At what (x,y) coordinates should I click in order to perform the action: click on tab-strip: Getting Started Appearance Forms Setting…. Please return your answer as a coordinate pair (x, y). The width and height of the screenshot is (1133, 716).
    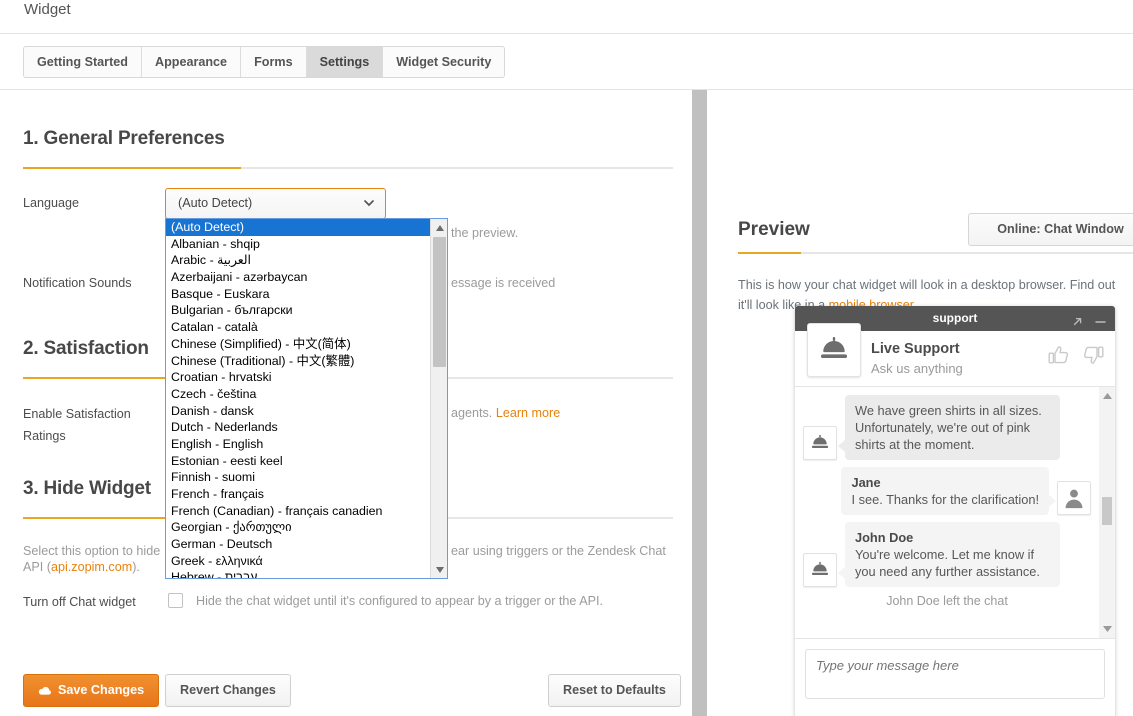
    Looking at the image, I should click on (566, 62).